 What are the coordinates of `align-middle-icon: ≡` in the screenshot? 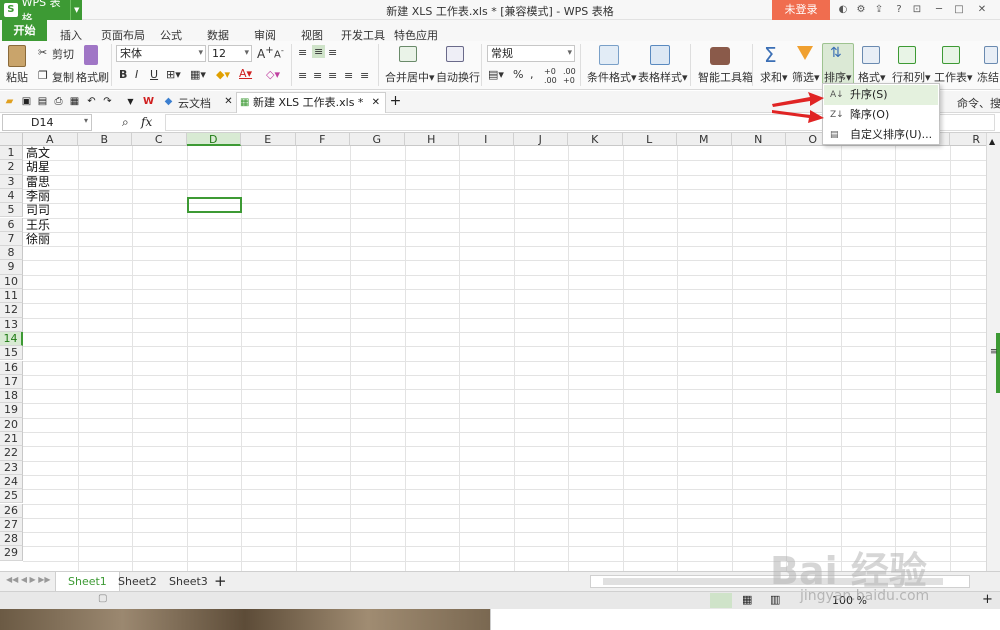 It's located at (319, 51).